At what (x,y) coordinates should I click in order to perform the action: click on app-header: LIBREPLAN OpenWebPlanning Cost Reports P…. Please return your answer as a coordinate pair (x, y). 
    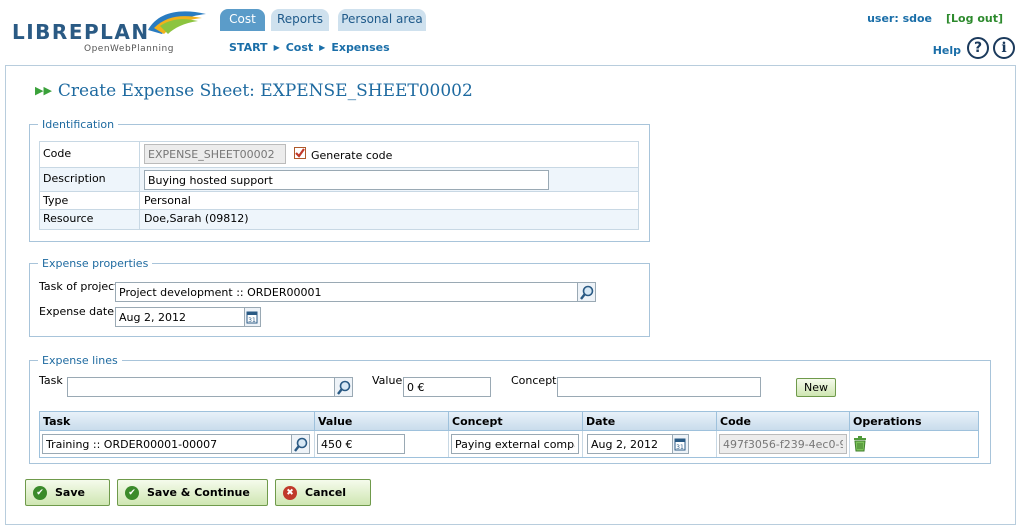
    Looking at the image, I should click on (510, 32).